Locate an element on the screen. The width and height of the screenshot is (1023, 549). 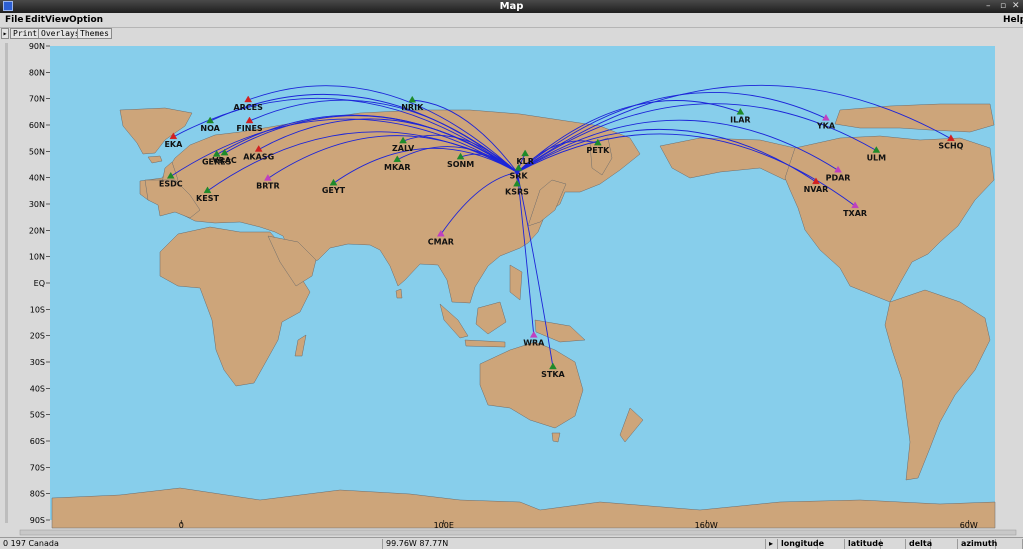
window-titlebar: Map – ▫ ✕ is located at coordinates (511, 6).